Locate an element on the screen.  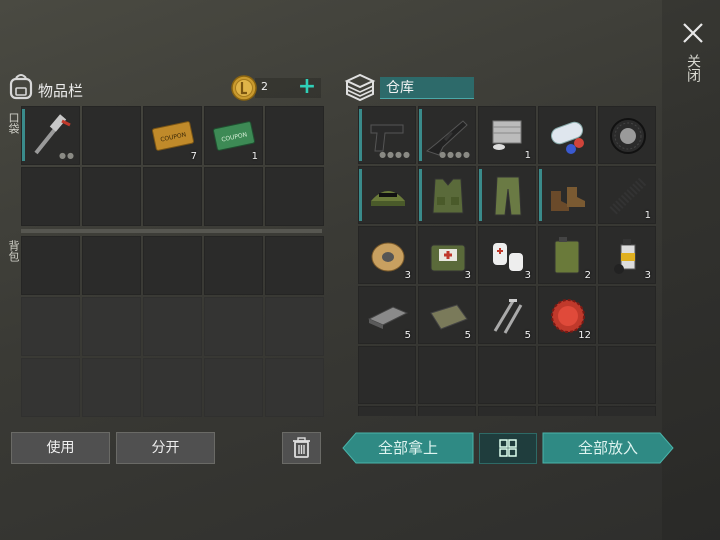
close-label: 关闭 is located at coordinates (693, 68).